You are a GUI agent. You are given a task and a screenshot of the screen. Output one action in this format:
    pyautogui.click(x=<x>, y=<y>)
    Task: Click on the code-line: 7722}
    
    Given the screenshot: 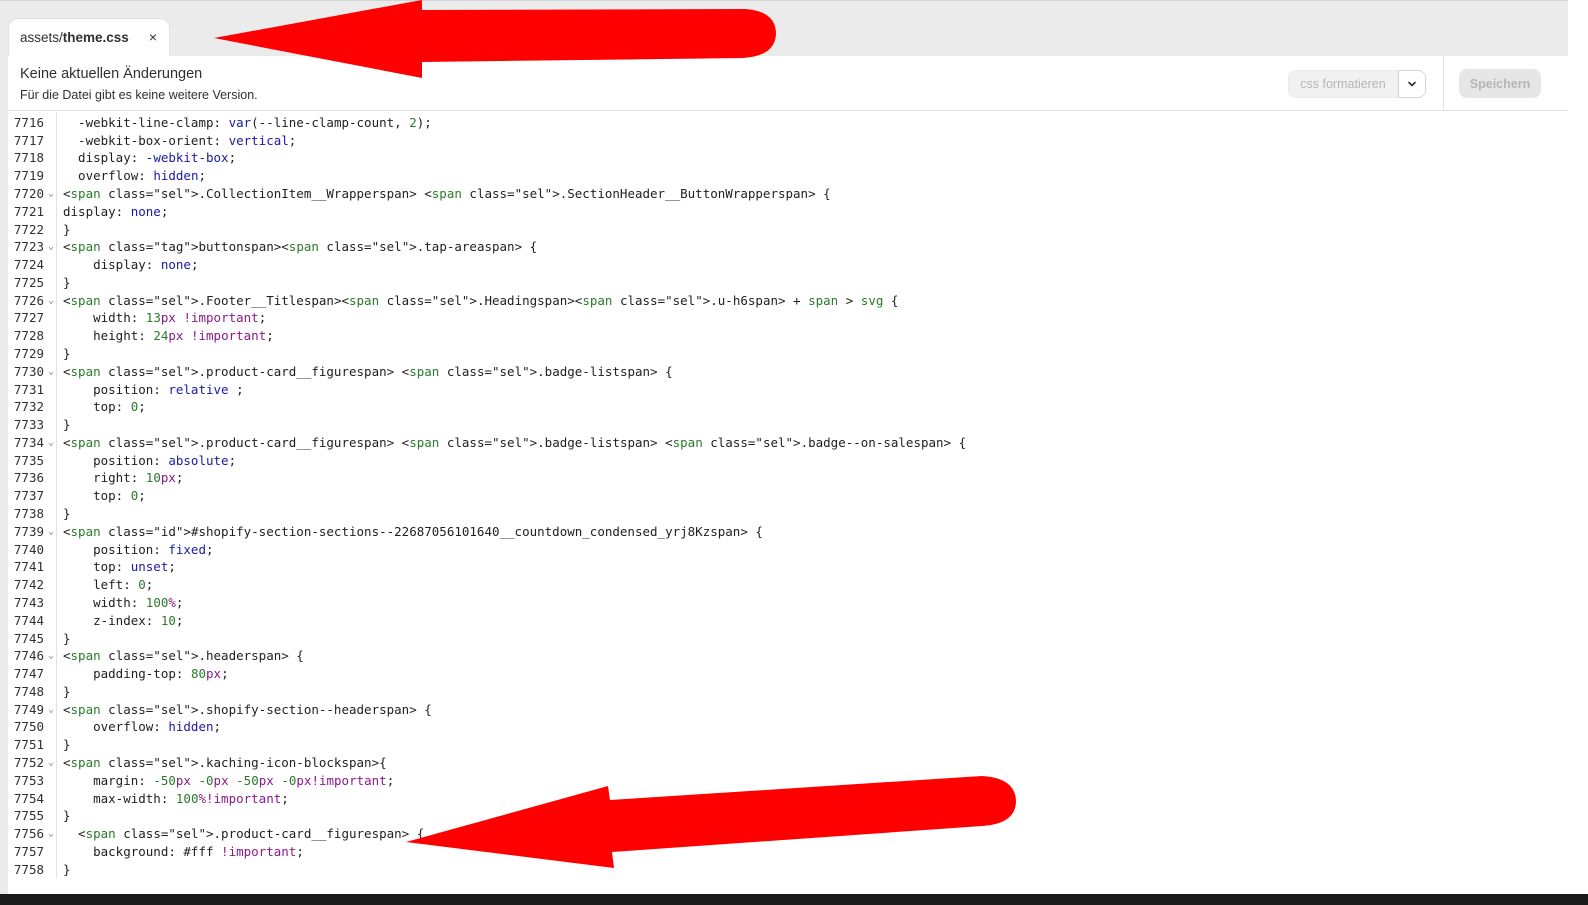 What is the action you would take?
    pyautogui.click(x=788, y=229)
    